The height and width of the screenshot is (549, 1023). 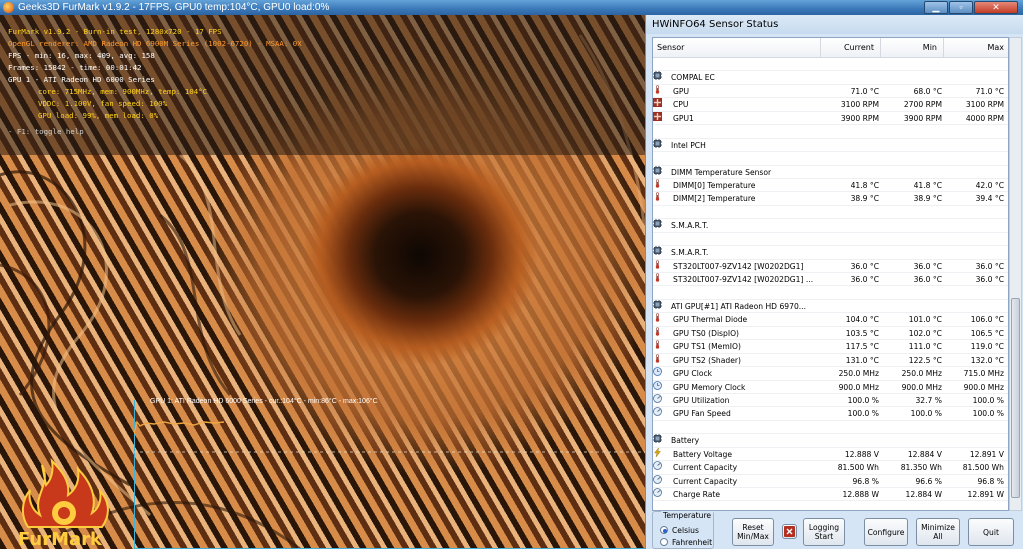 What do you see at coordinates (830, 360) in the screenshot?
I see `sensor-row: GPU TS2 (Shader) 131.0 °C 122.5 °C 132.0 °C` at bounding box center [830, 360].